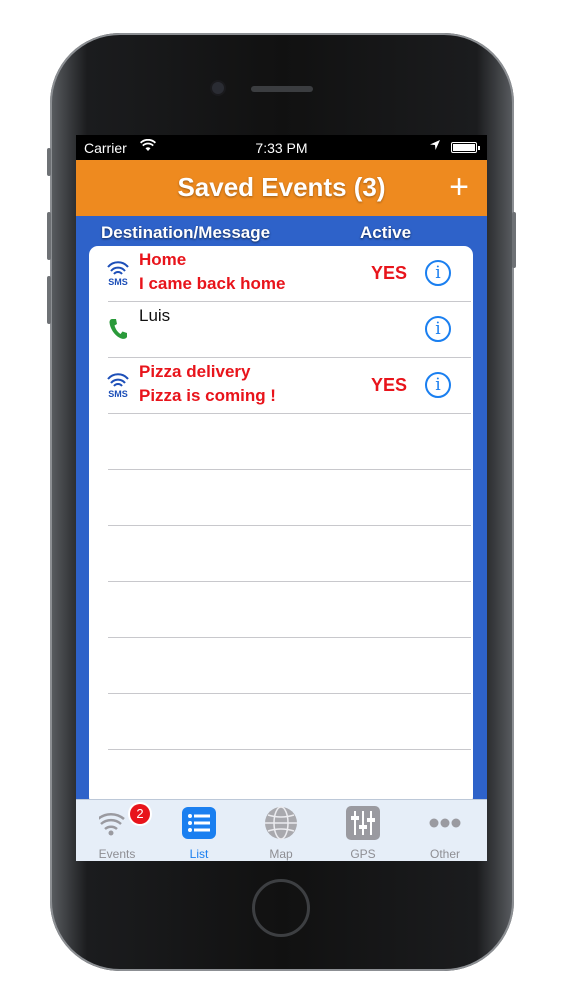 The height and width of the screenshot is (1000, 563). I want to click on sliders-icon, so click(363, 823).